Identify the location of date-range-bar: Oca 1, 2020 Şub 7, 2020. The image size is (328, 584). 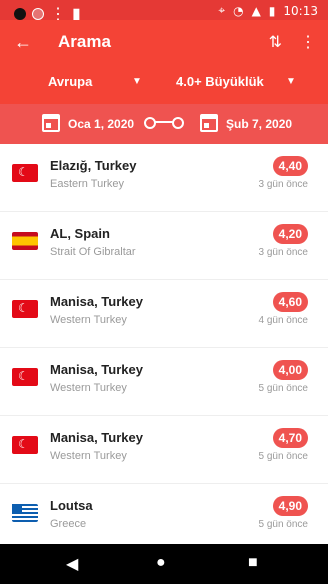
(164, 124).